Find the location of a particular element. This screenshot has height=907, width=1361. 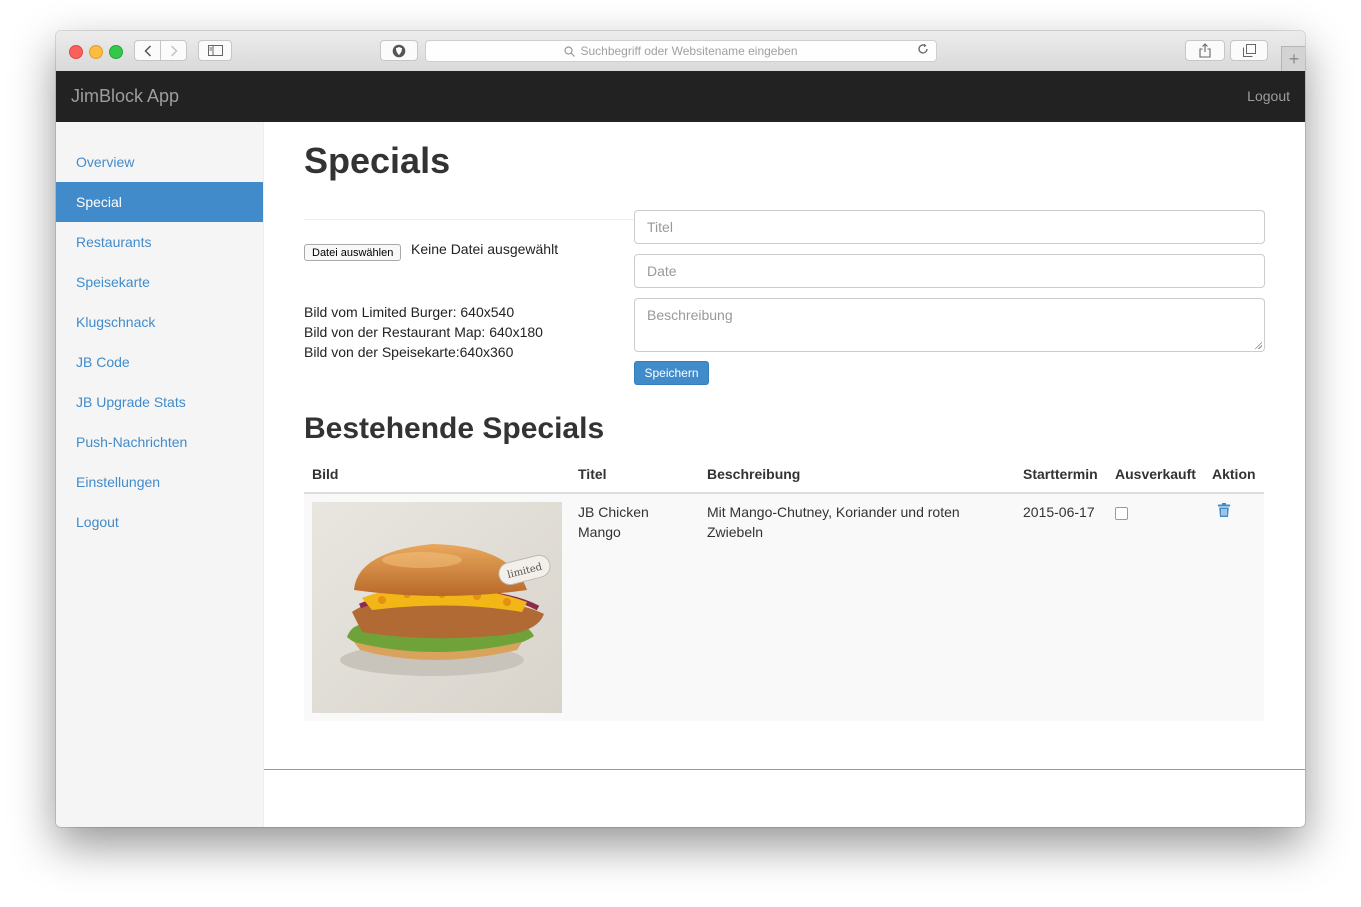

sidebar-item-overview: Overview is located at coordinates (159, 162).